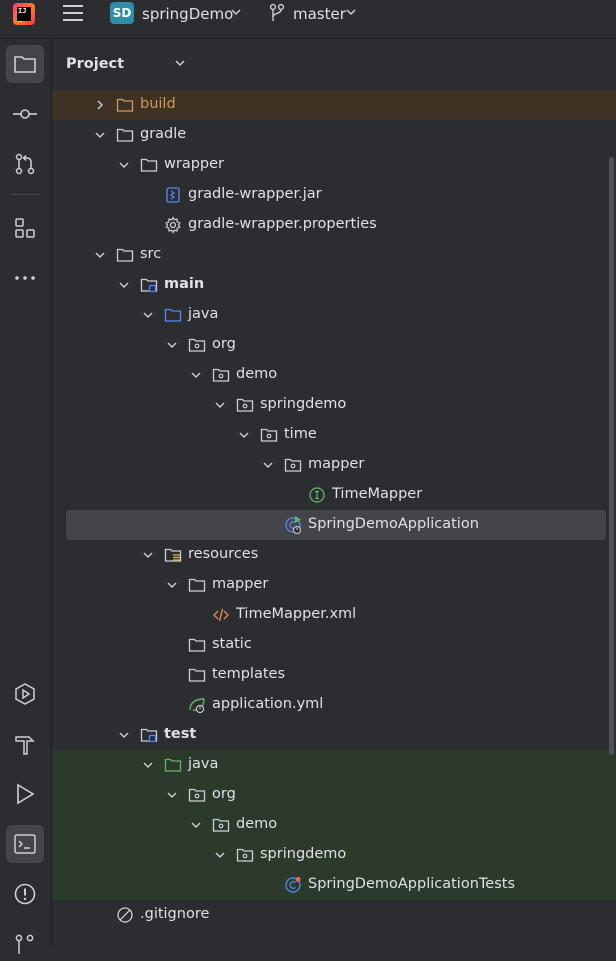  Describe the element at coordinates (334, 435) in the screenshot. I see `tree-row: time` at that location.